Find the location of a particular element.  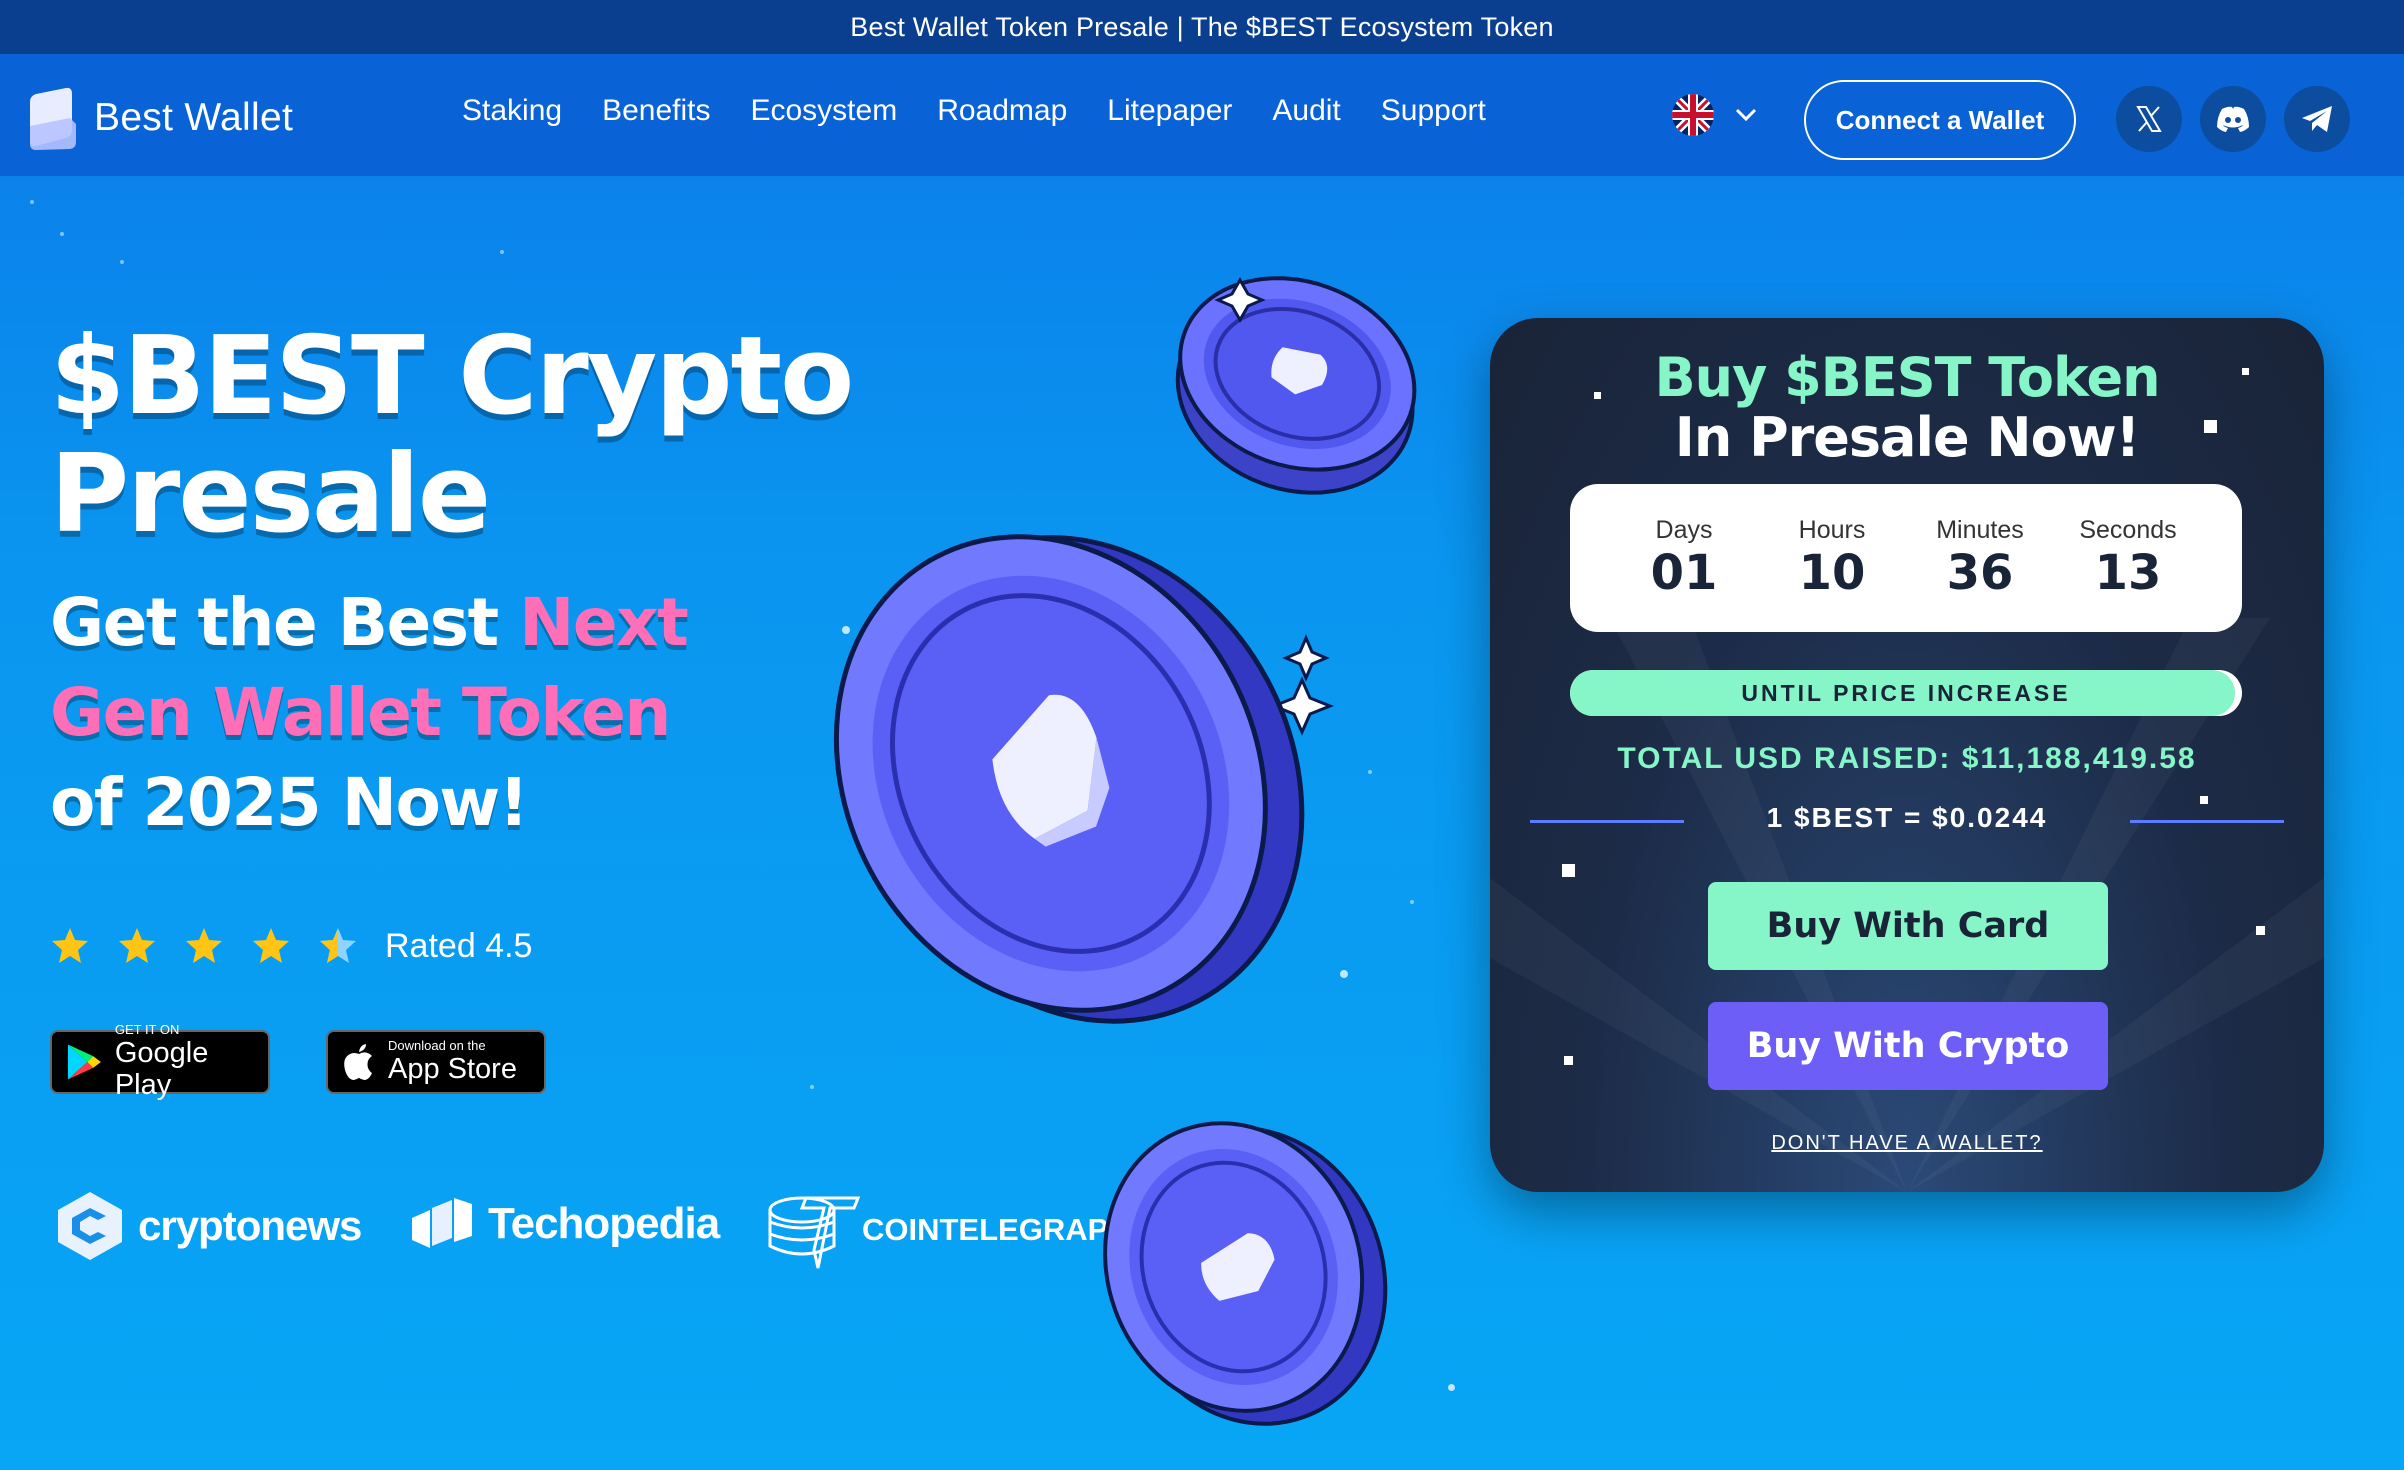

hero-title: $BEST Crypto Presale is located at coordinates (480, 436).